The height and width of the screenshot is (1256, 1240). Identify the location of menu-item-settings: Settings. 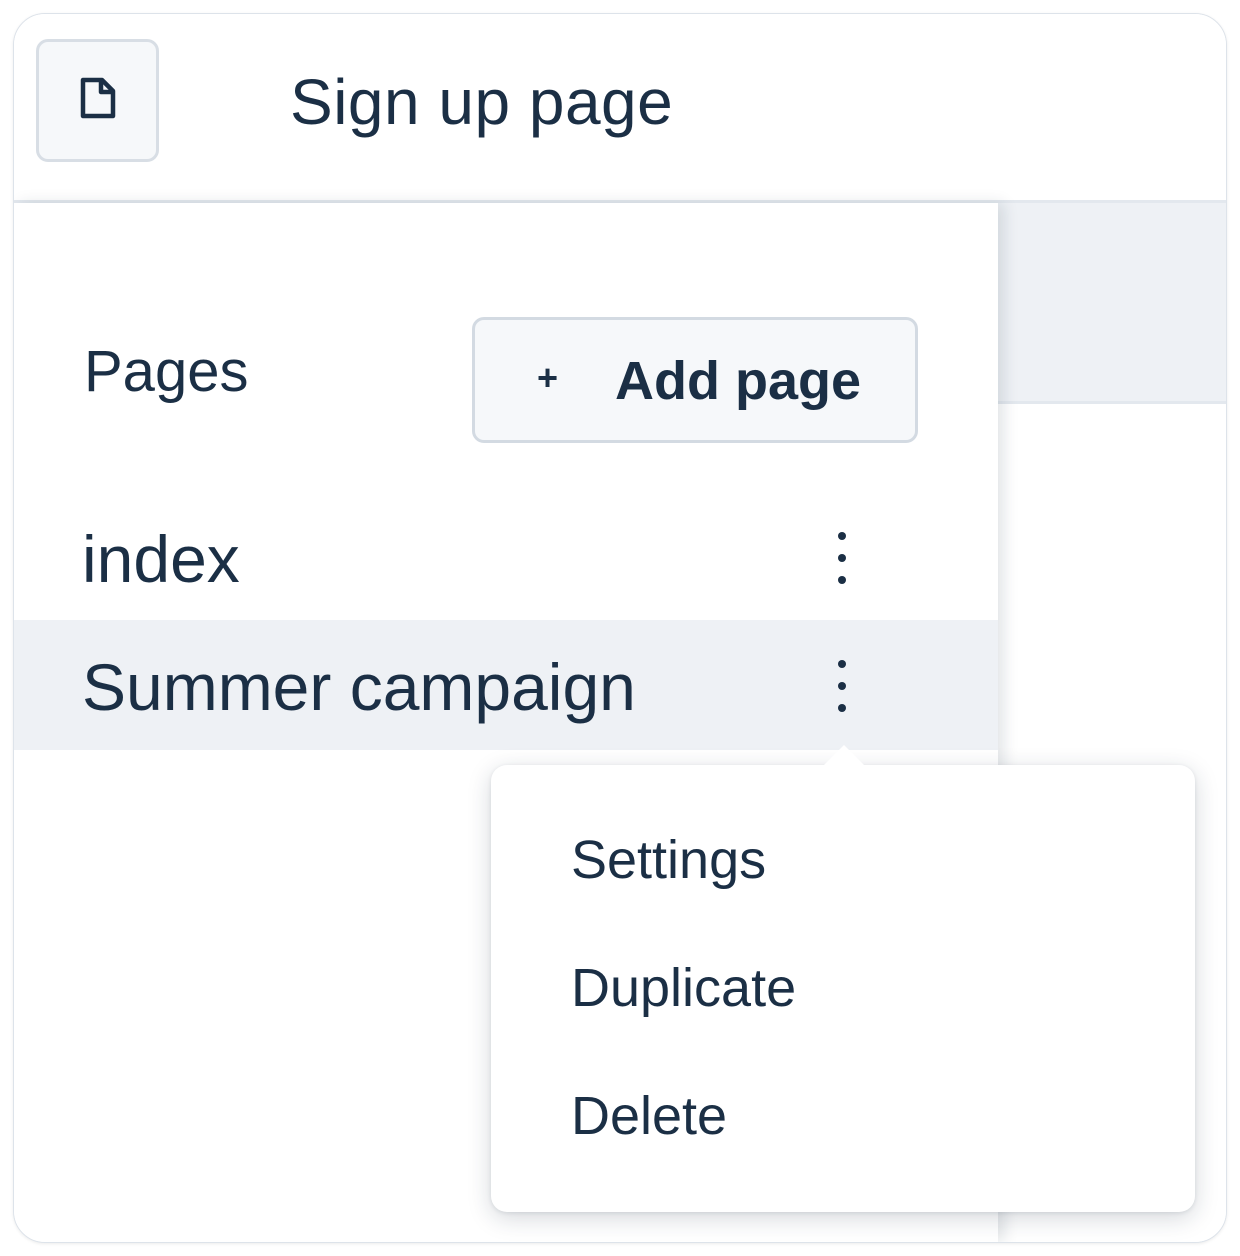
(668, 860).